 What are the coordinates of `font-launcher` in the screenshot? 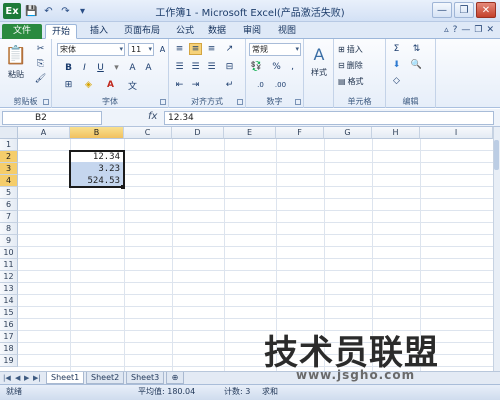 It's located at (163, 102).